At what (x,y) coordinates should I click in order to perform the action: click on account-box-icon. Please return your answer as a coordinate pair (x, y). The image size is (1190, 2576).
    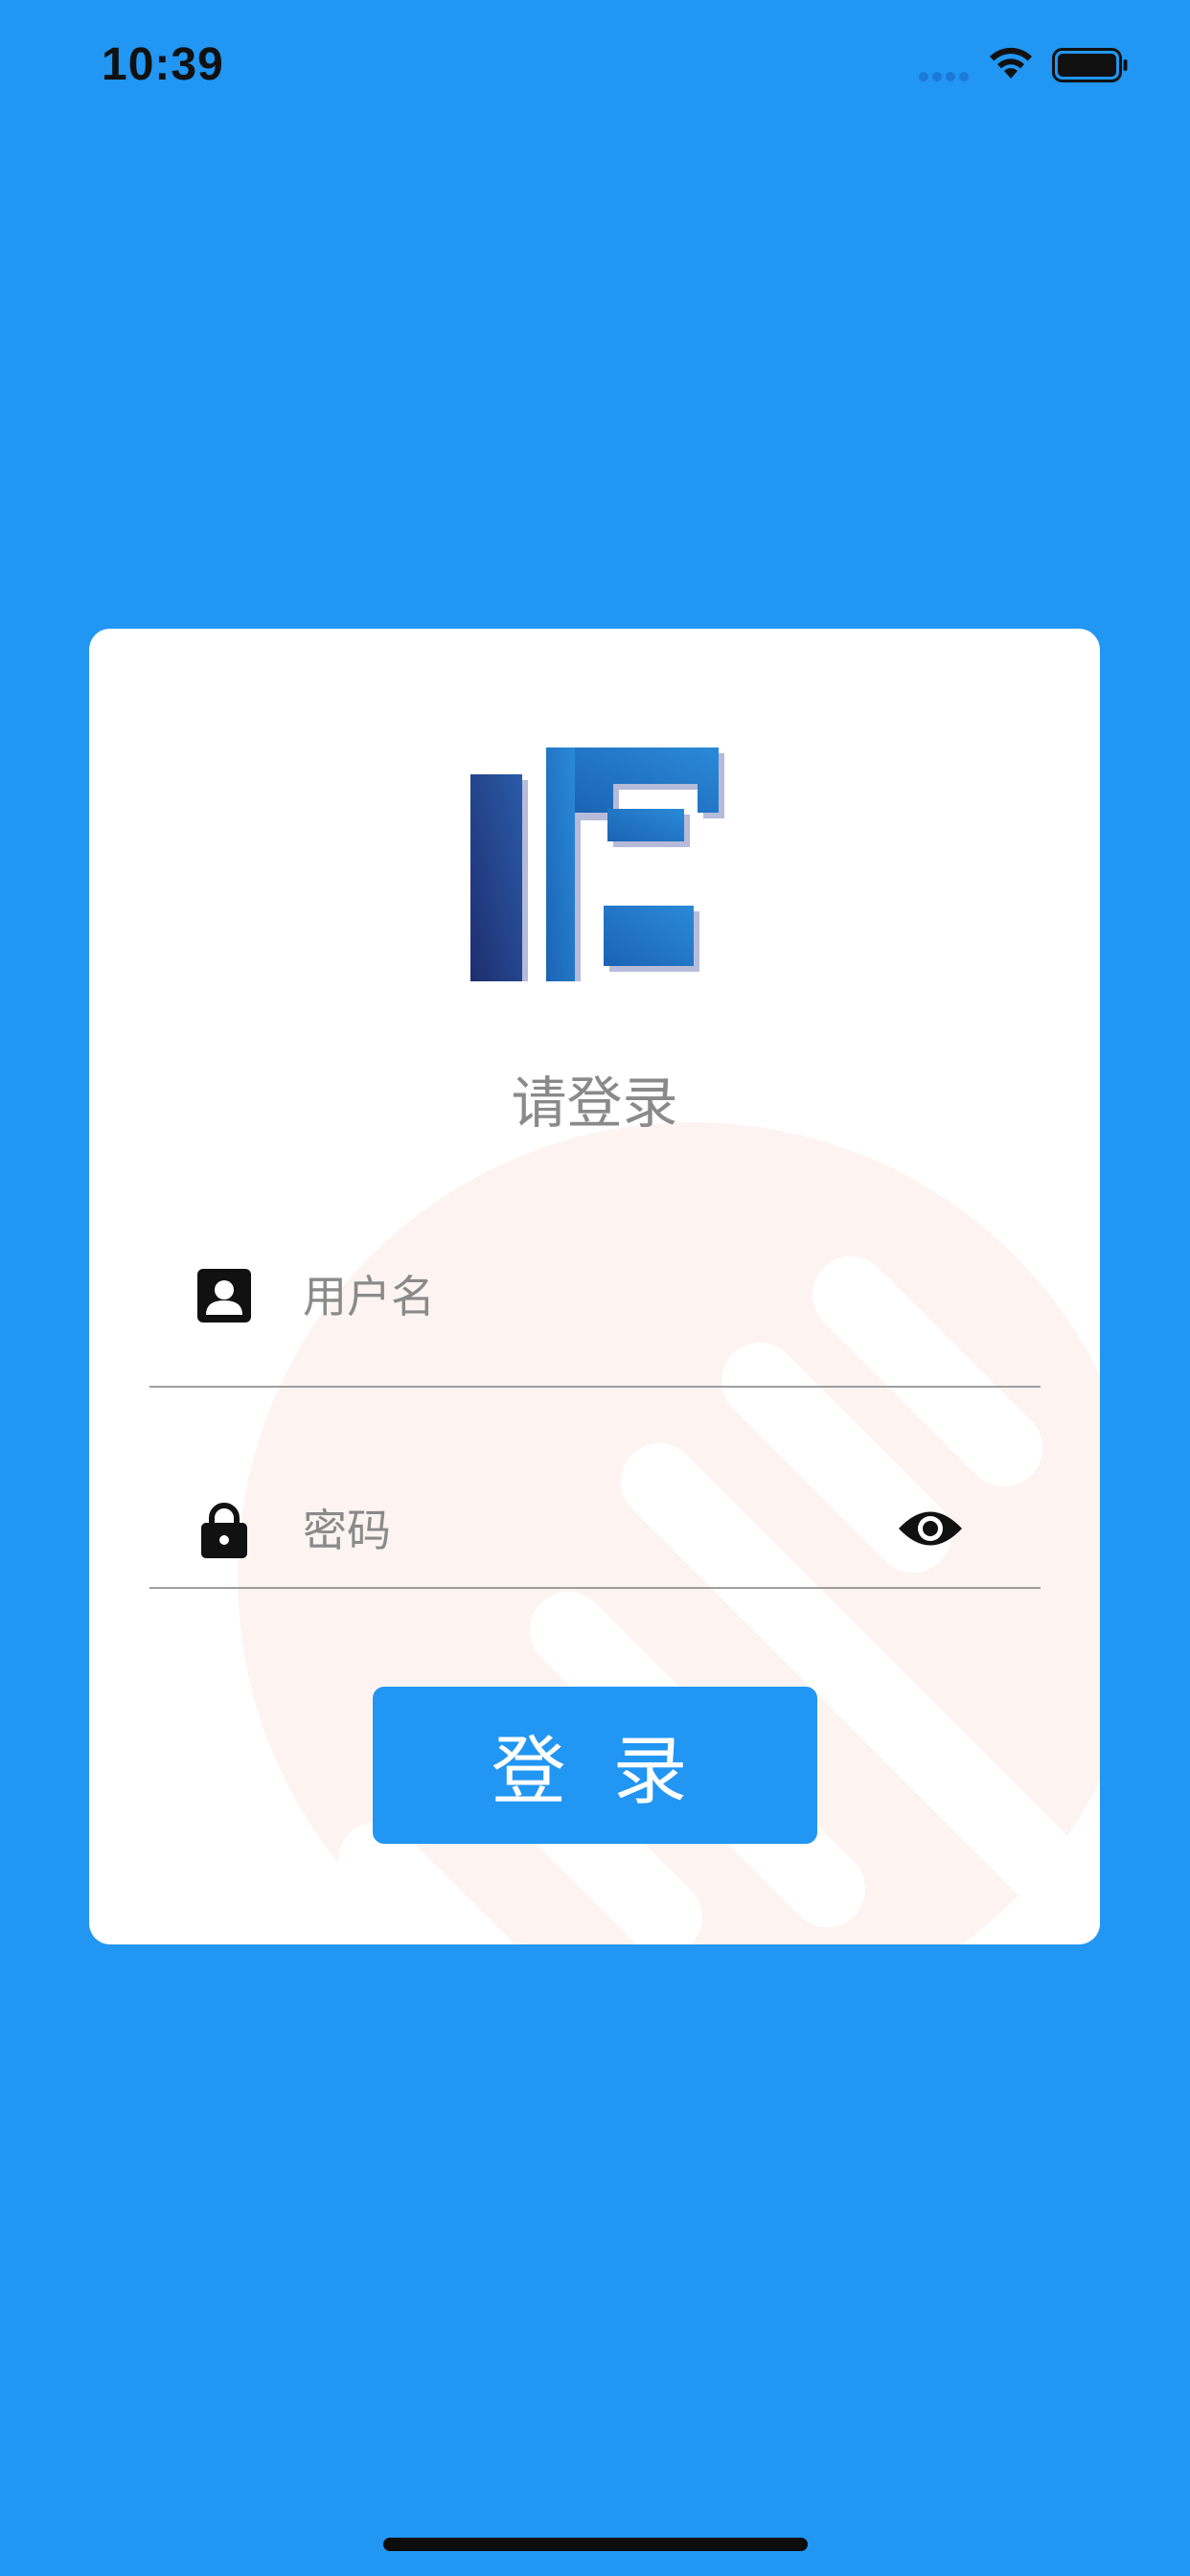
    Looking at the image, I should click on (224, 1295).